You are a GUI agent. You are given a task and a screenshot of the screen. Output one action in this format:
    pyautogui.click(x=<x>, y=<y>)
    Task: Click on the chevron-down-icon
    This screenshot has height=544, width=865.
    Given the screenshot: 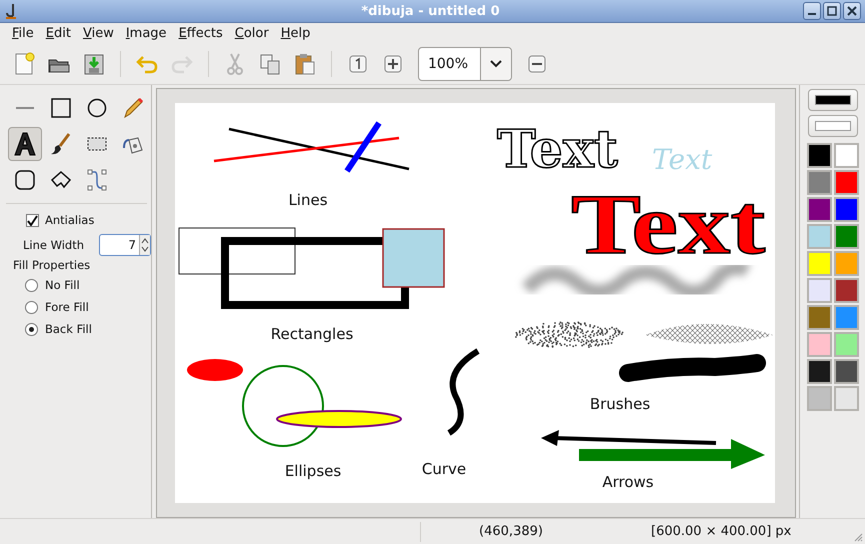 What is the action you would take?
    pyautogui.click(x=496, y=64)
    